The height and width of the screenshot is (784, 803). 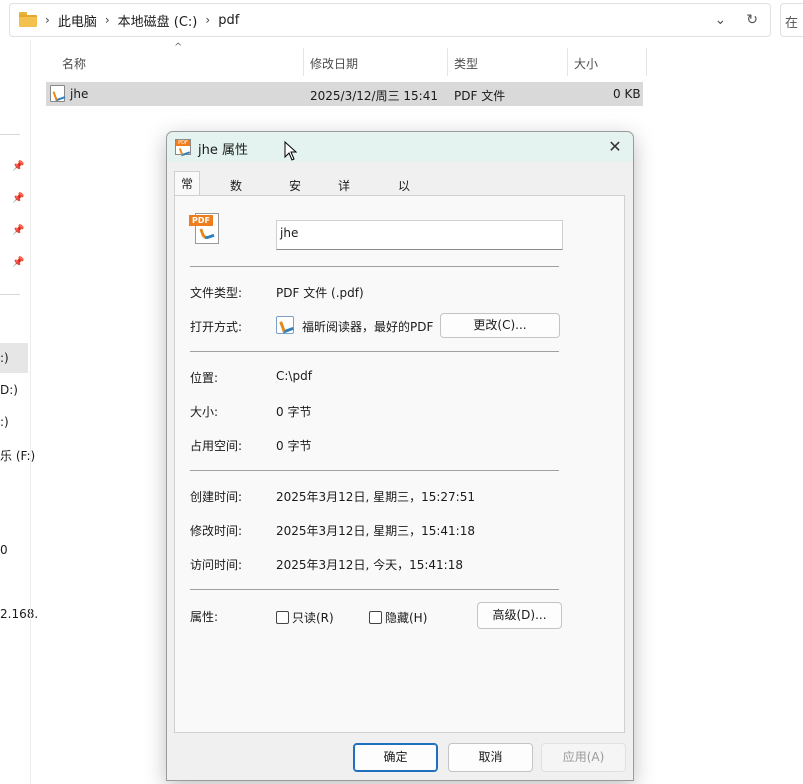 What do you see at coordinates (30, 412) in the screenshot?
I see `pane-divider` at bounding box center [30, 412].